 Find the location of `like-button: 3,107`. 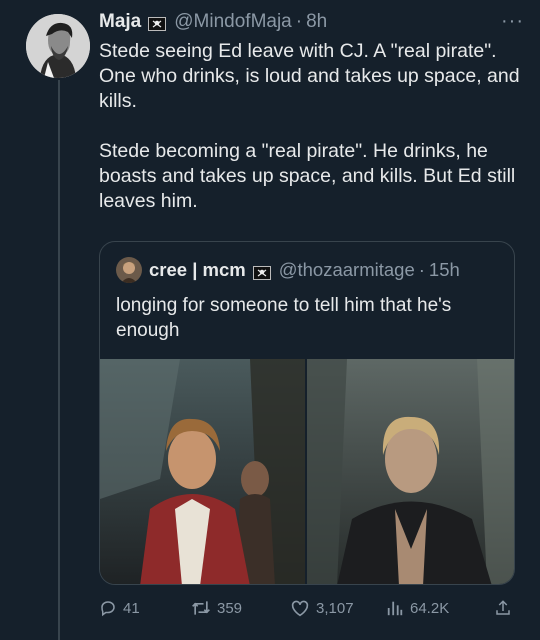

like-button: 3,107 is located at coordinates (322, 608).